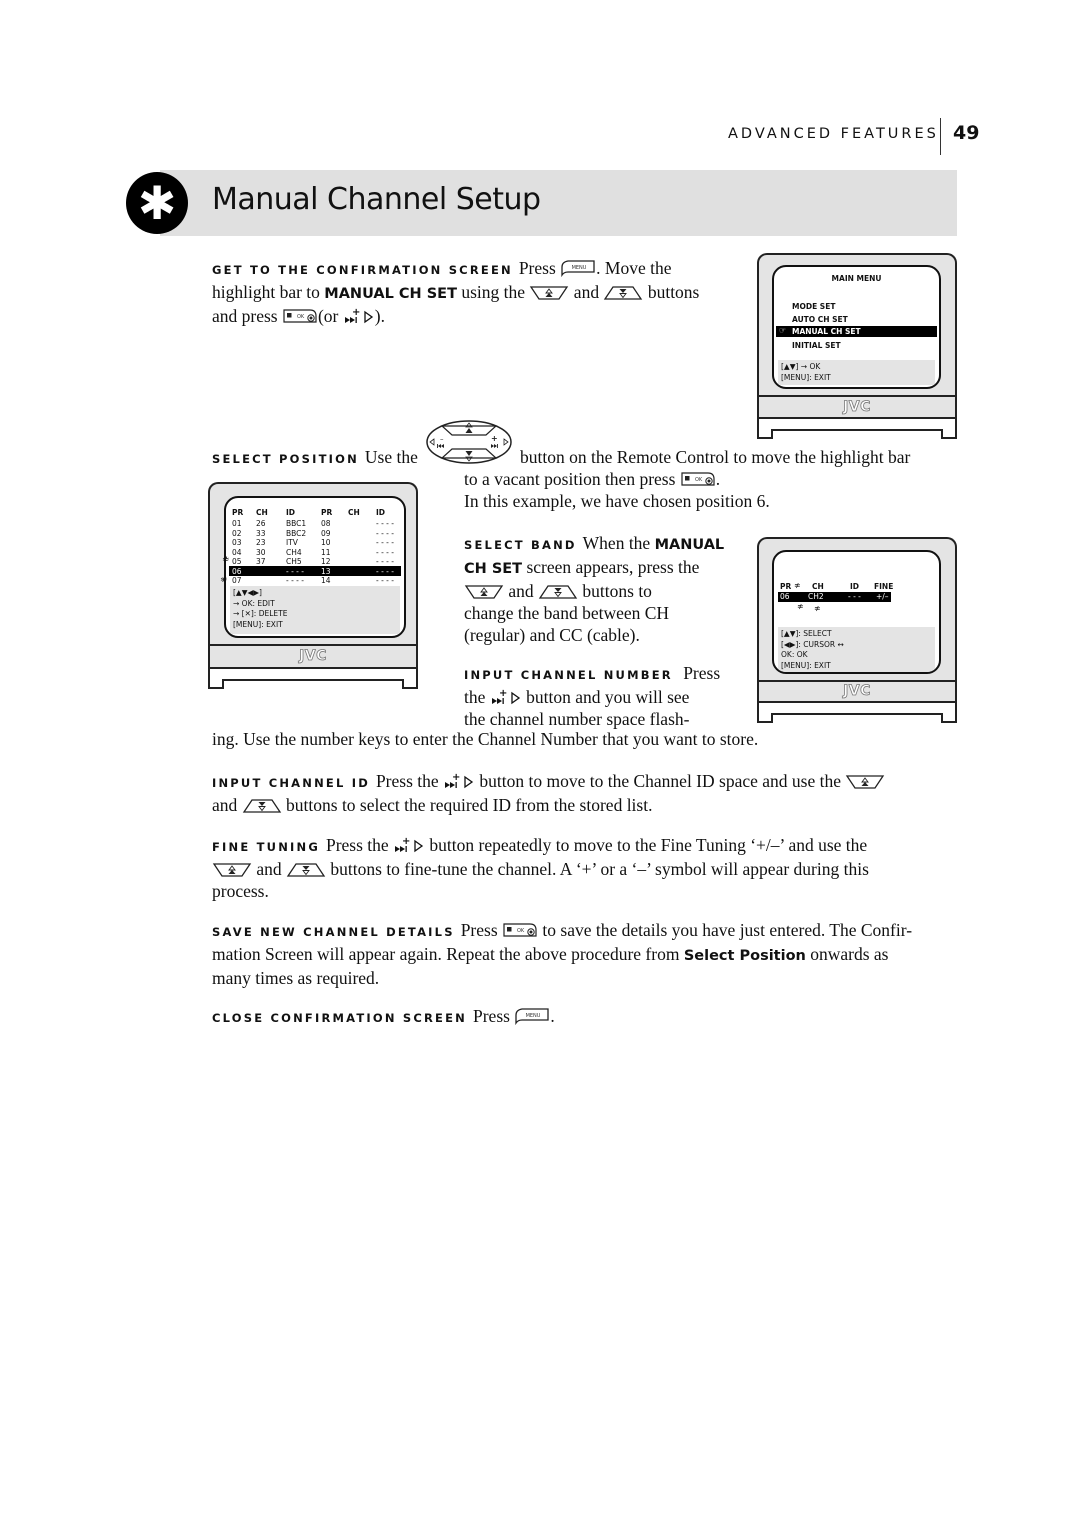 The image size is (1080, 1528). Describe the element at coordinates (260, 613) in the screenshot. I see `help-line: → [✕]: DELETE` at that location.